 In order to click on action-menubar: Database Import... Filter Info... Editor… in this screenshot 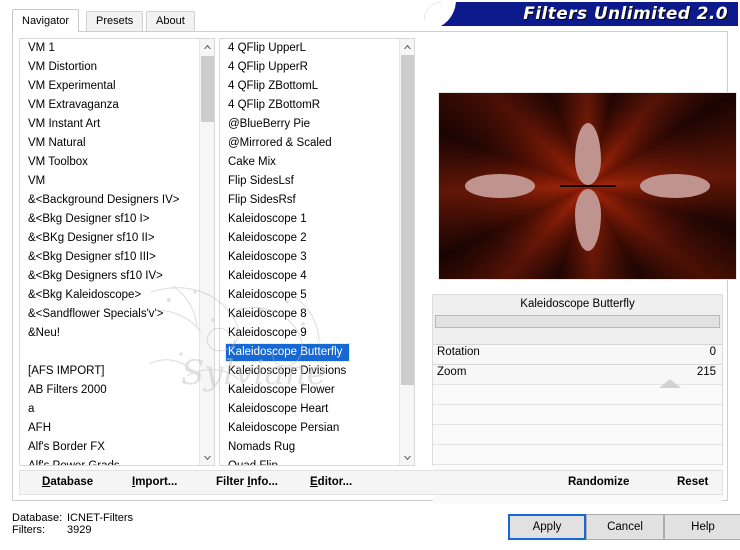, I will do `click(371, 482)`.